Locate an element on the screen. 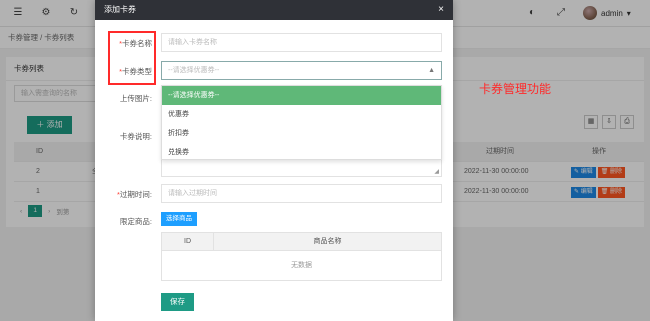 The height and width of the screenshot is (321, 650). choose-goods-button: 选择商品 is located at coordinates (179, 219).